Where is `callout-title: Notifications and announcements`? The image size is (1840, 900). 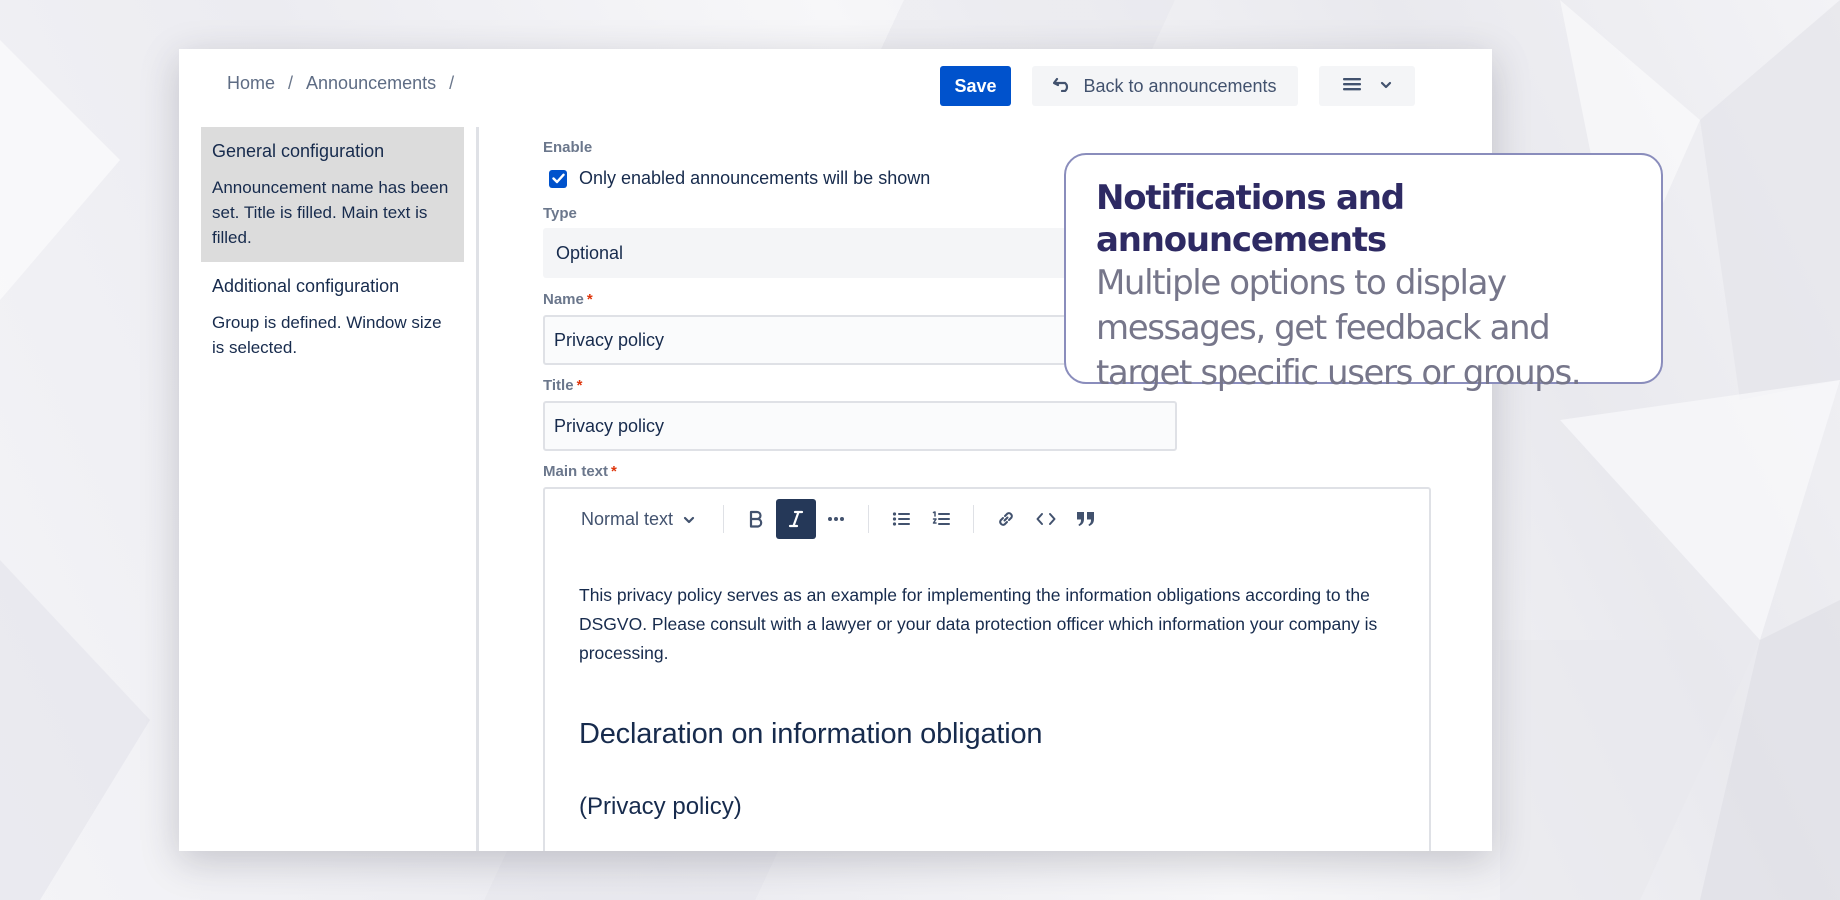
callout-title: Notifications and announcements is located at coordinates (1250, 219).